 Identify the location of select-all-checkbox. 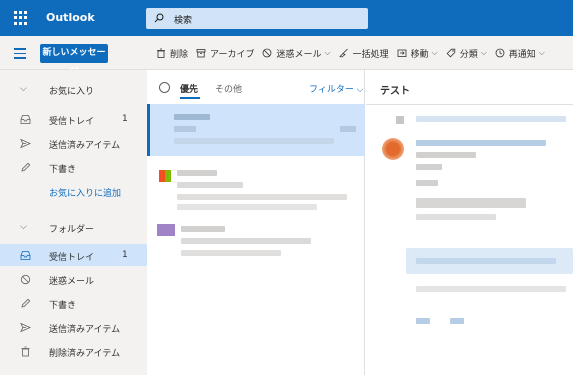
(164, 87).